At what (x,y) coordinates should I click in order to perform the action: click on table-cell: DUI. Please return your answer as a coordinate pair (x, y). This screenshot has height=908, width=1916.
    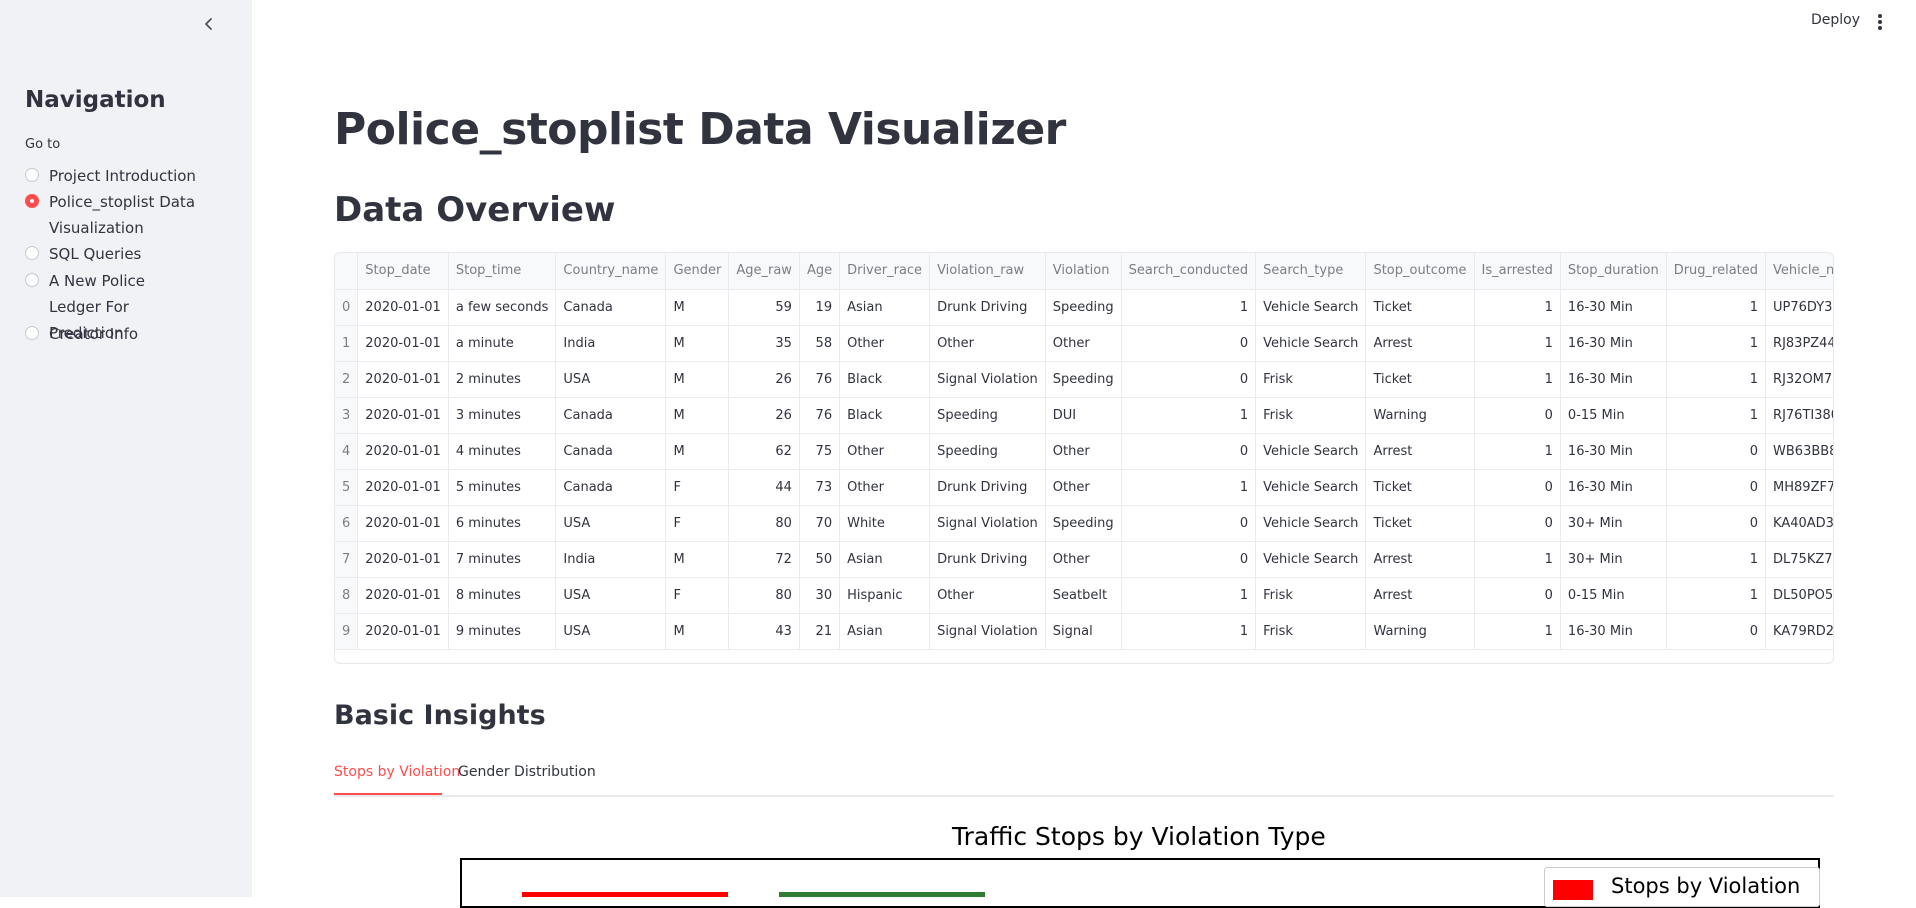
    Looking at the image, I should click on (1083, 415).